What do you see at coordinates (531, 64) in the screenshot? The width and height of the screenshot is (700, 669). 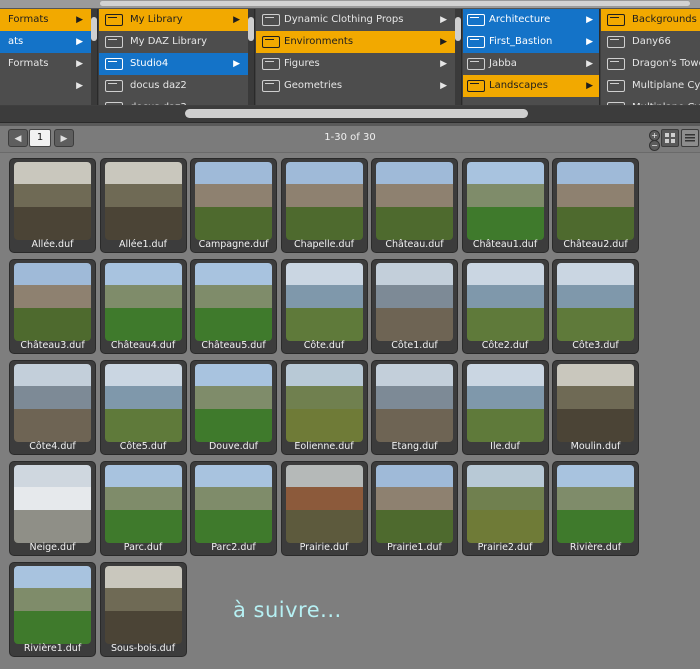 I see `folder-item: Jabba ▶` at bounding box center [531, 64].